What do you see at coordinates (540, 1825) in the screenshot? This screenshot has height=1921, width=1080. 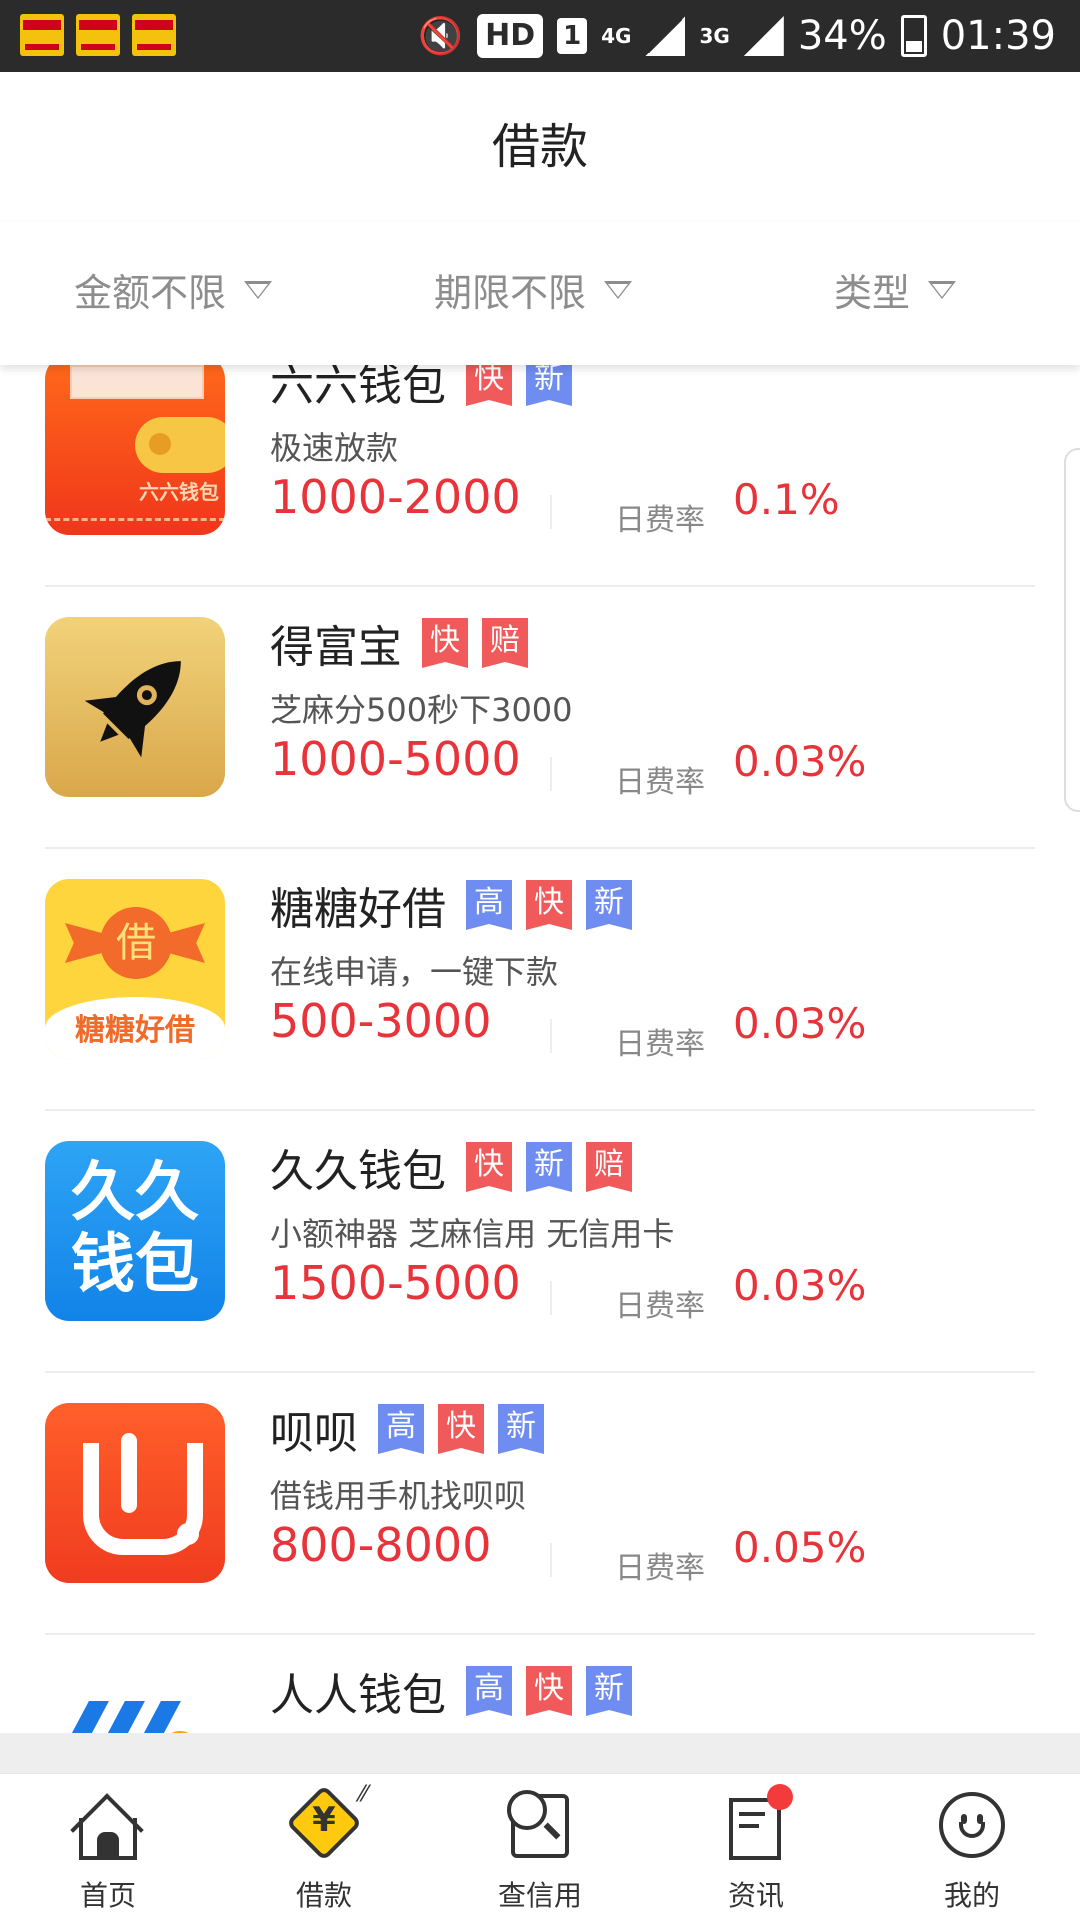 I see `credit-search-icon` at bounding box center [540, 1825].